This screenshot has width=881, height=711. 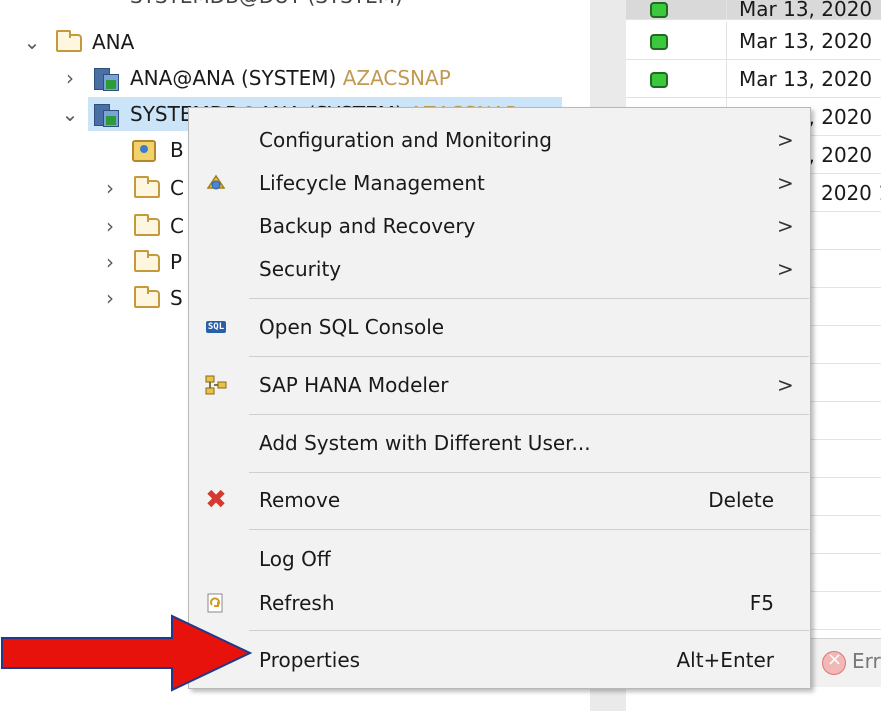 What do you see at coordinates (405, 140) in the screenshot?
I see `menu-item-label: Configuration and Monitoring` at bounding box center [405, 140].